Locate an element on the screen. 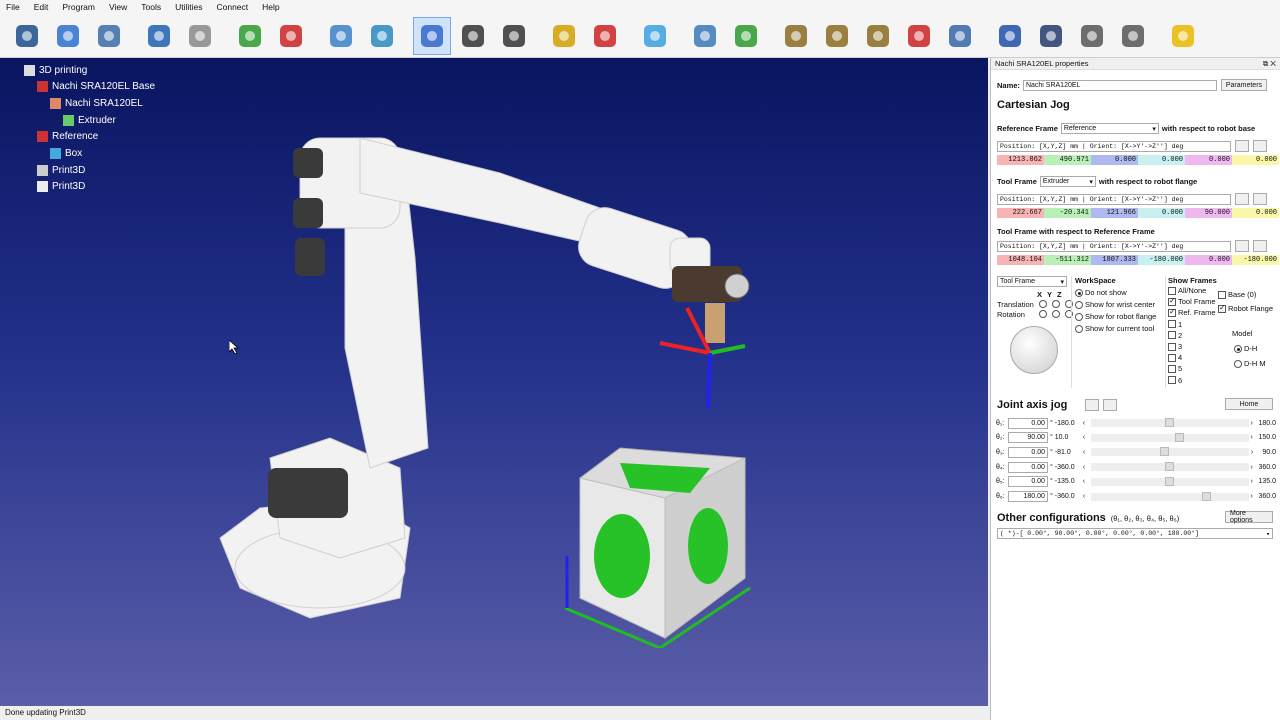  python-icon is located at coordinates (705, 36).